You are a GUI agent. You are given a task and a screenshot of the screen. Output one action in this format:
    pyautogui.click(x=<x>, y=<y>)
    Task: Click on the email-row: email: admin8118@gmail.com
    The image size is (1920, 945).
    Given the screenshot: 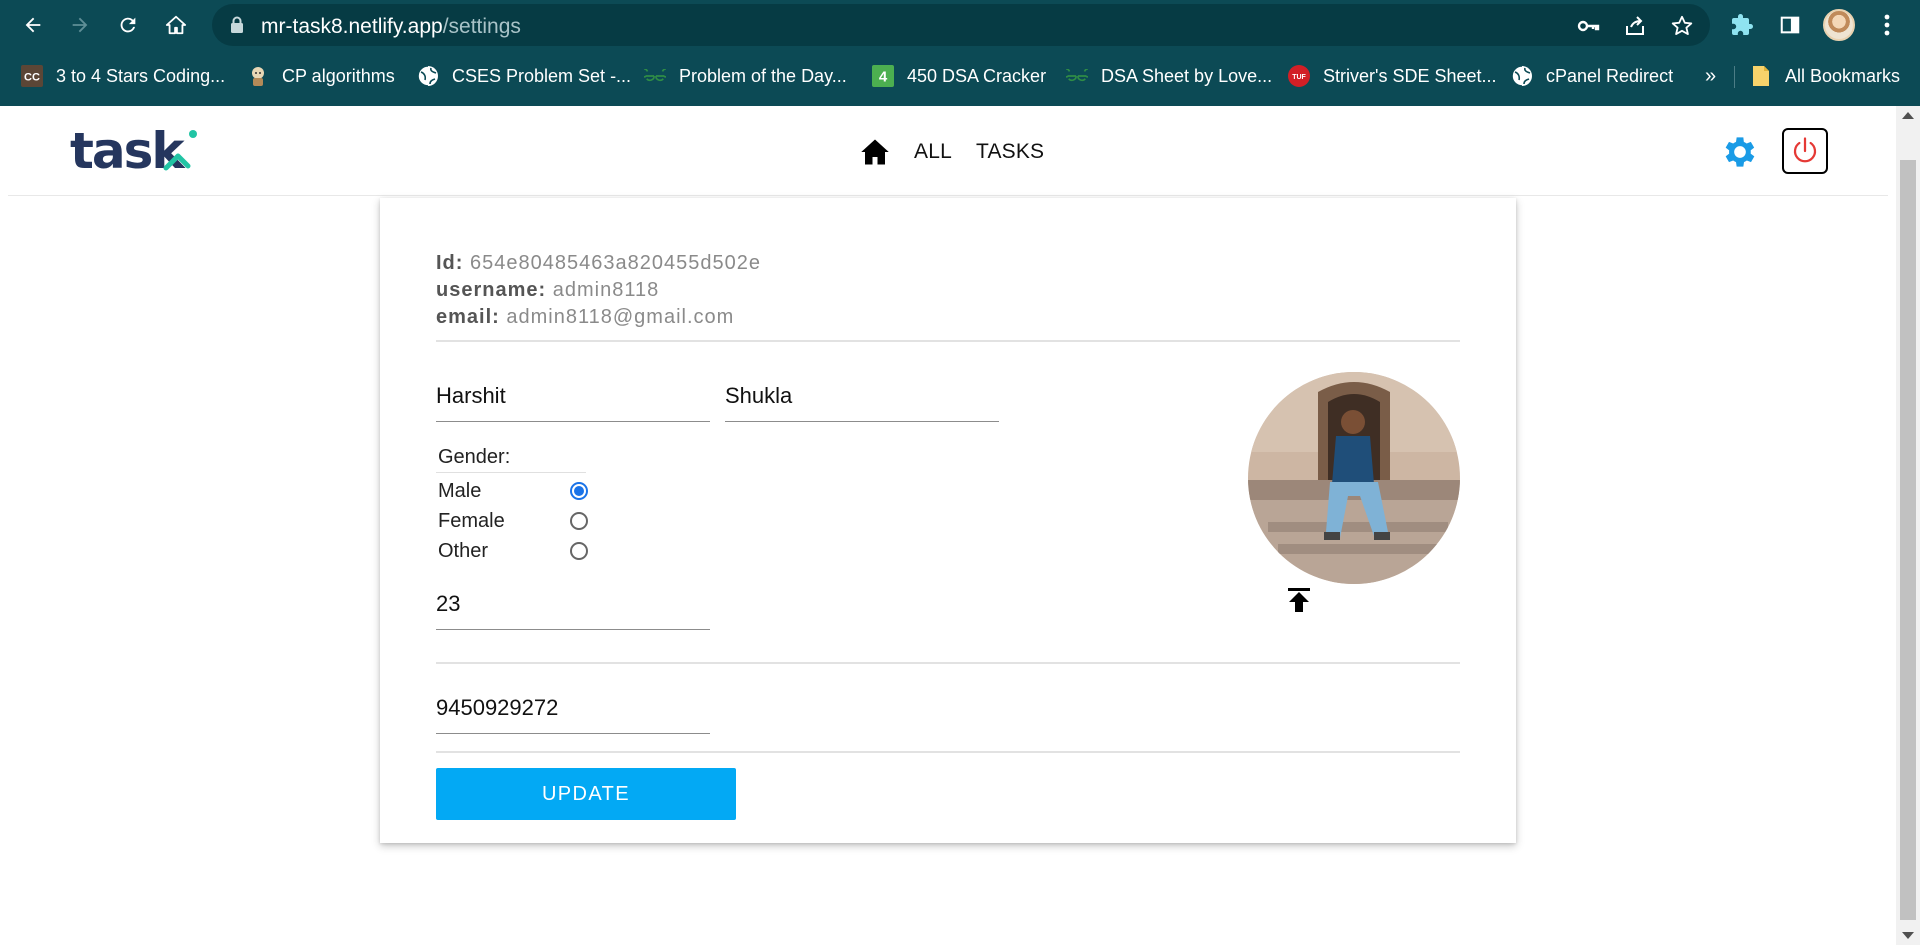 What is the action you would take?
    pyautogui.click(x=585, y=317)
    